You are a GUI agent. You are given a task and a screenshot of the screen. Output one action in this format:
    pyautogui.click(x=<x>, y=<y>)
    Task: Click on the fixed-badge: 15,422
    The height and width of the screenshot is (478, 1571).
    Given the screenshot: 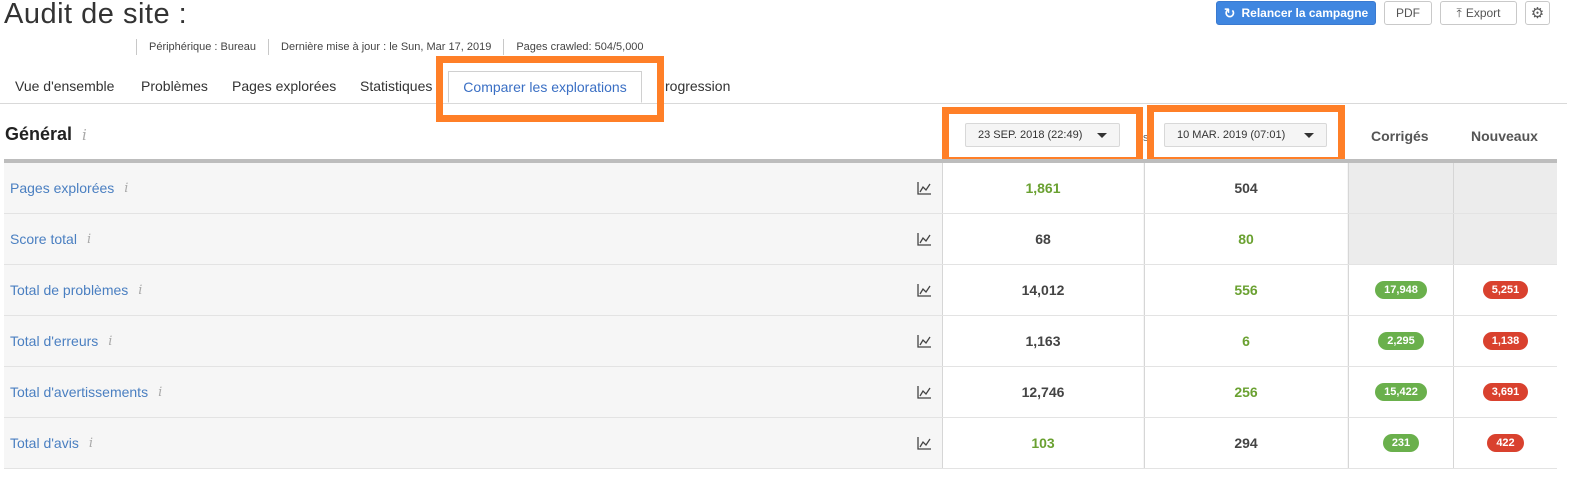 What is the action you would take?
    pyautogui.click(x=1401, y=392)
    